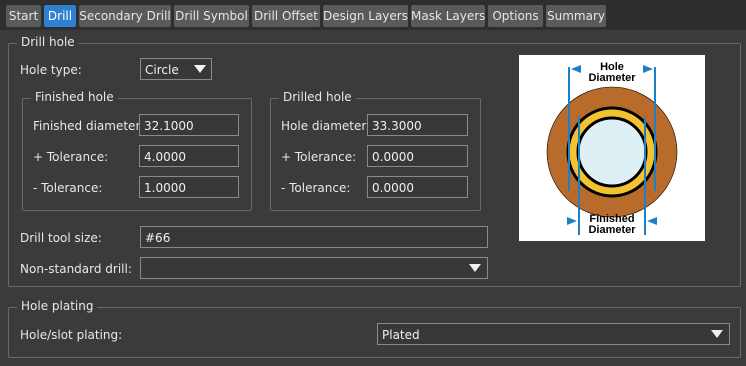 The image size is (746, 366). I want to click on finished-diameter-input: 32.1000, so click(189, 125).